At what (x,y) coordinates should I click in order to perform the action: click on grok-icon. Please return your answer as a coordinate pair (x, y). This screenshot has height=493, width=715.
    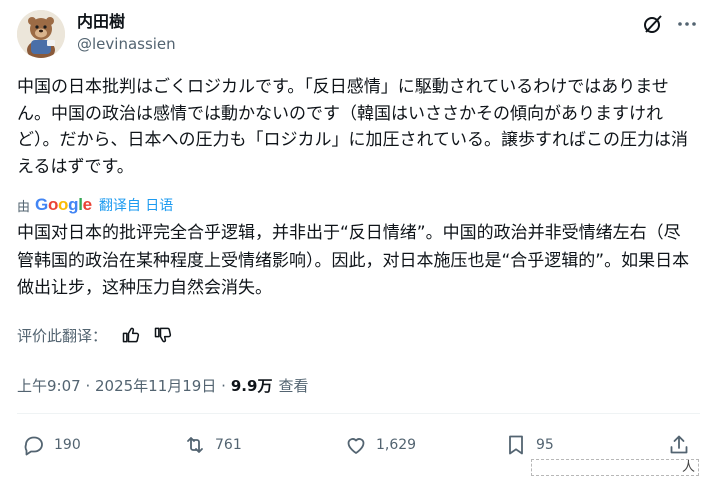
    Looking at the image, I should click on (653, 24).